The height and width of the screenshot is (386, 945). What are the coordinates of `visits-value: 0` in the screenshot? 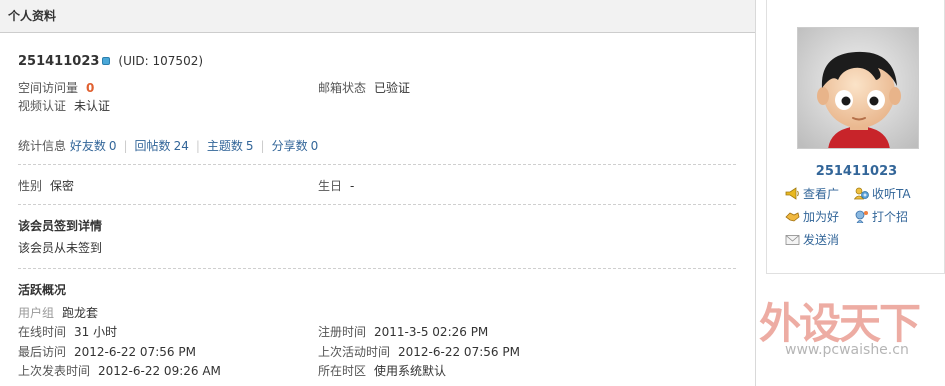 It's located at (90, 88).